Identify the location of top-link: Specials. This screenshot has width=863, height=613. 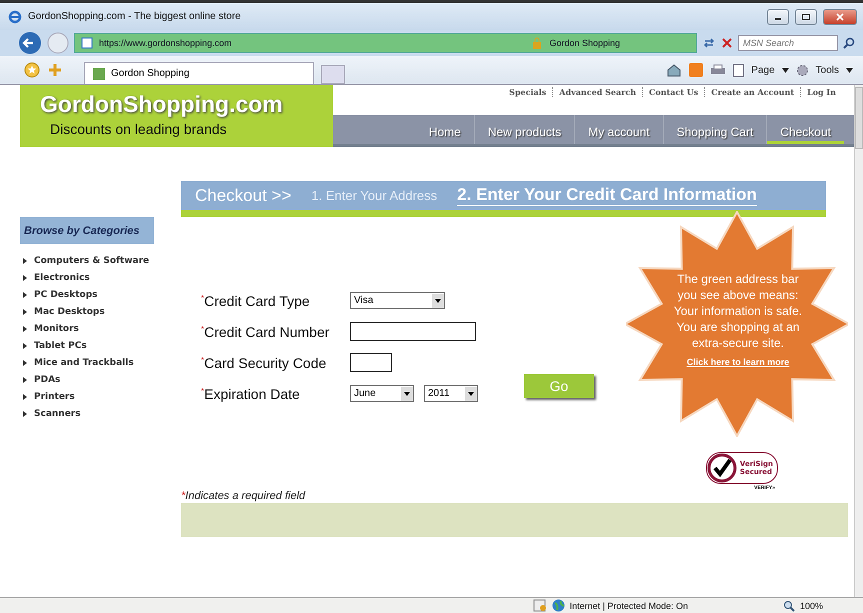
(527, 92).